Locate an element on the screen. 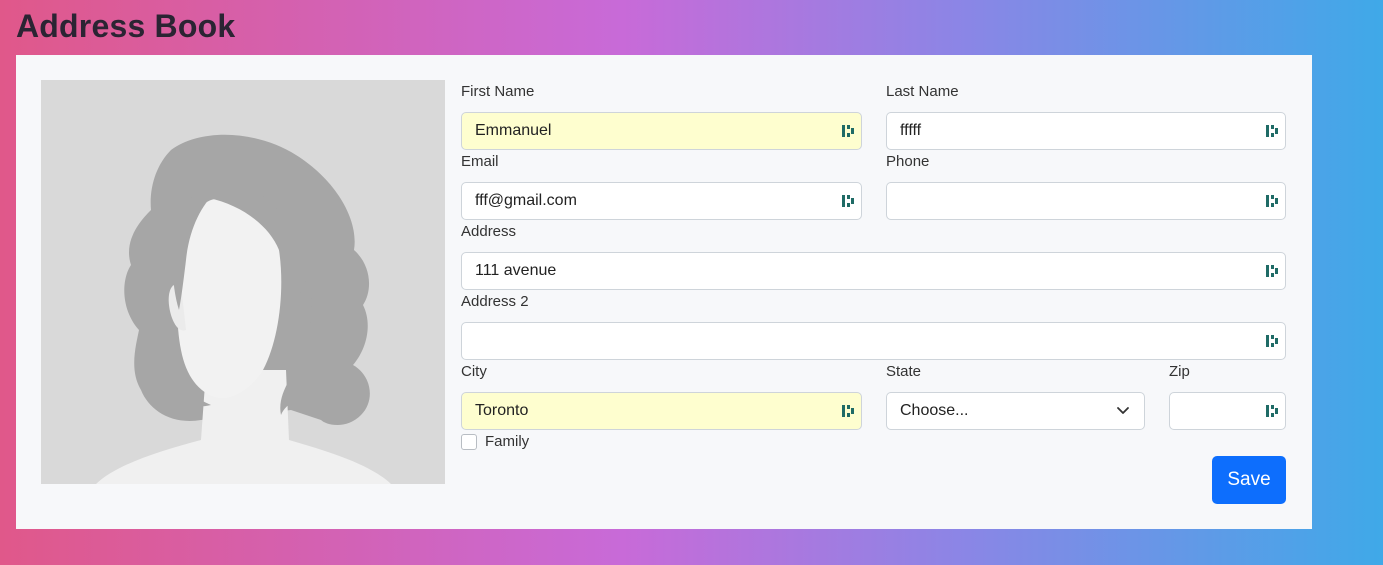  phone-field is located at coordinates (1086, 201).